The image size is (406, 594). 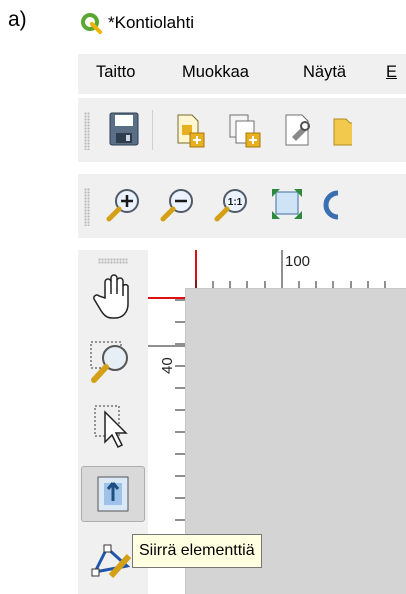 I want to click on zoom-out-icon, so click(x=178, y=205).